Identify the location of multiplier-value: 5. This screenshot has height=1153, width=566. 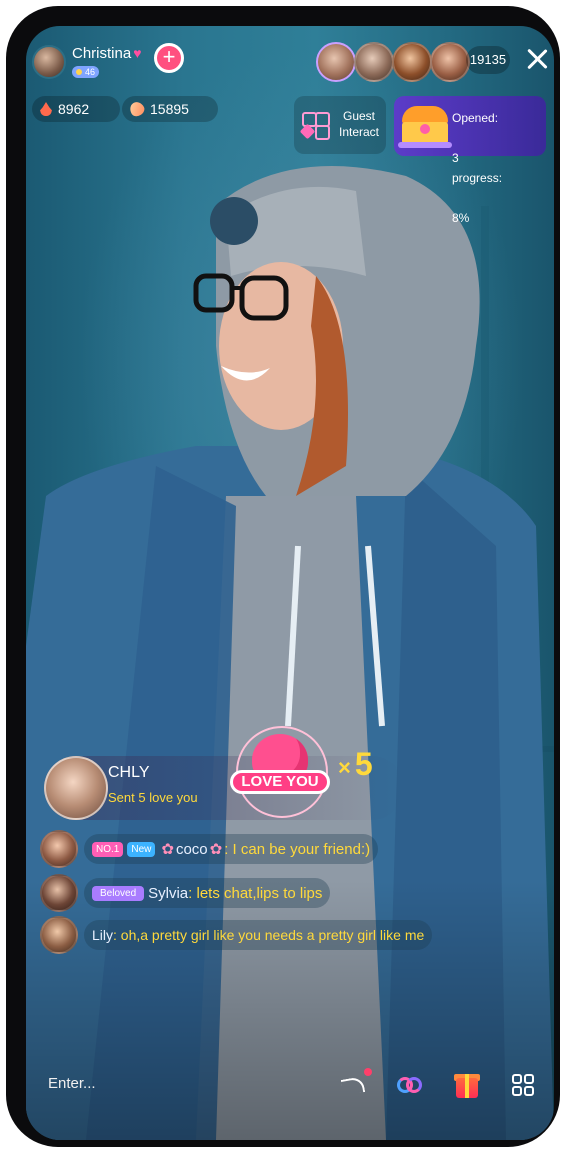
(363, 764).